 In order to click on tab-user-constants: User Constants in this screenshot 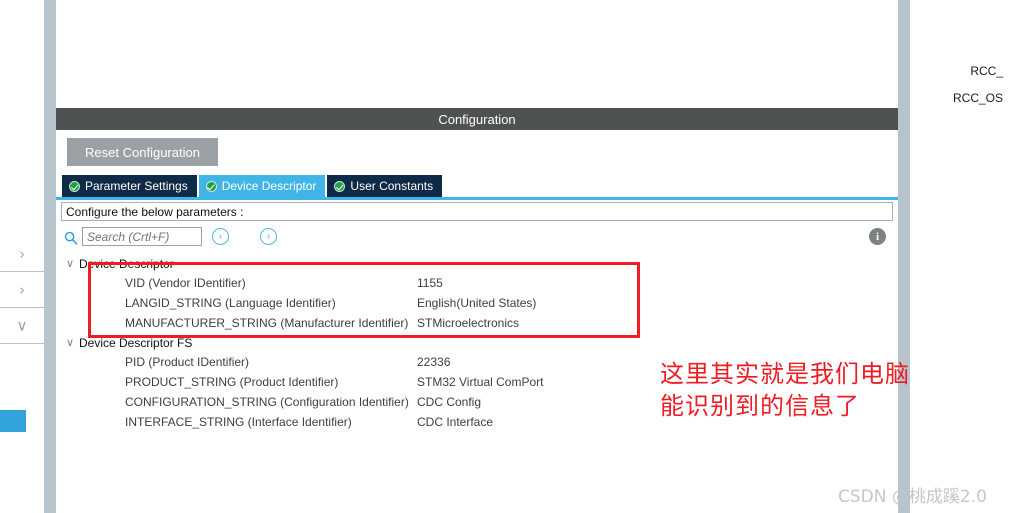, I will do `click(385, 186)`.